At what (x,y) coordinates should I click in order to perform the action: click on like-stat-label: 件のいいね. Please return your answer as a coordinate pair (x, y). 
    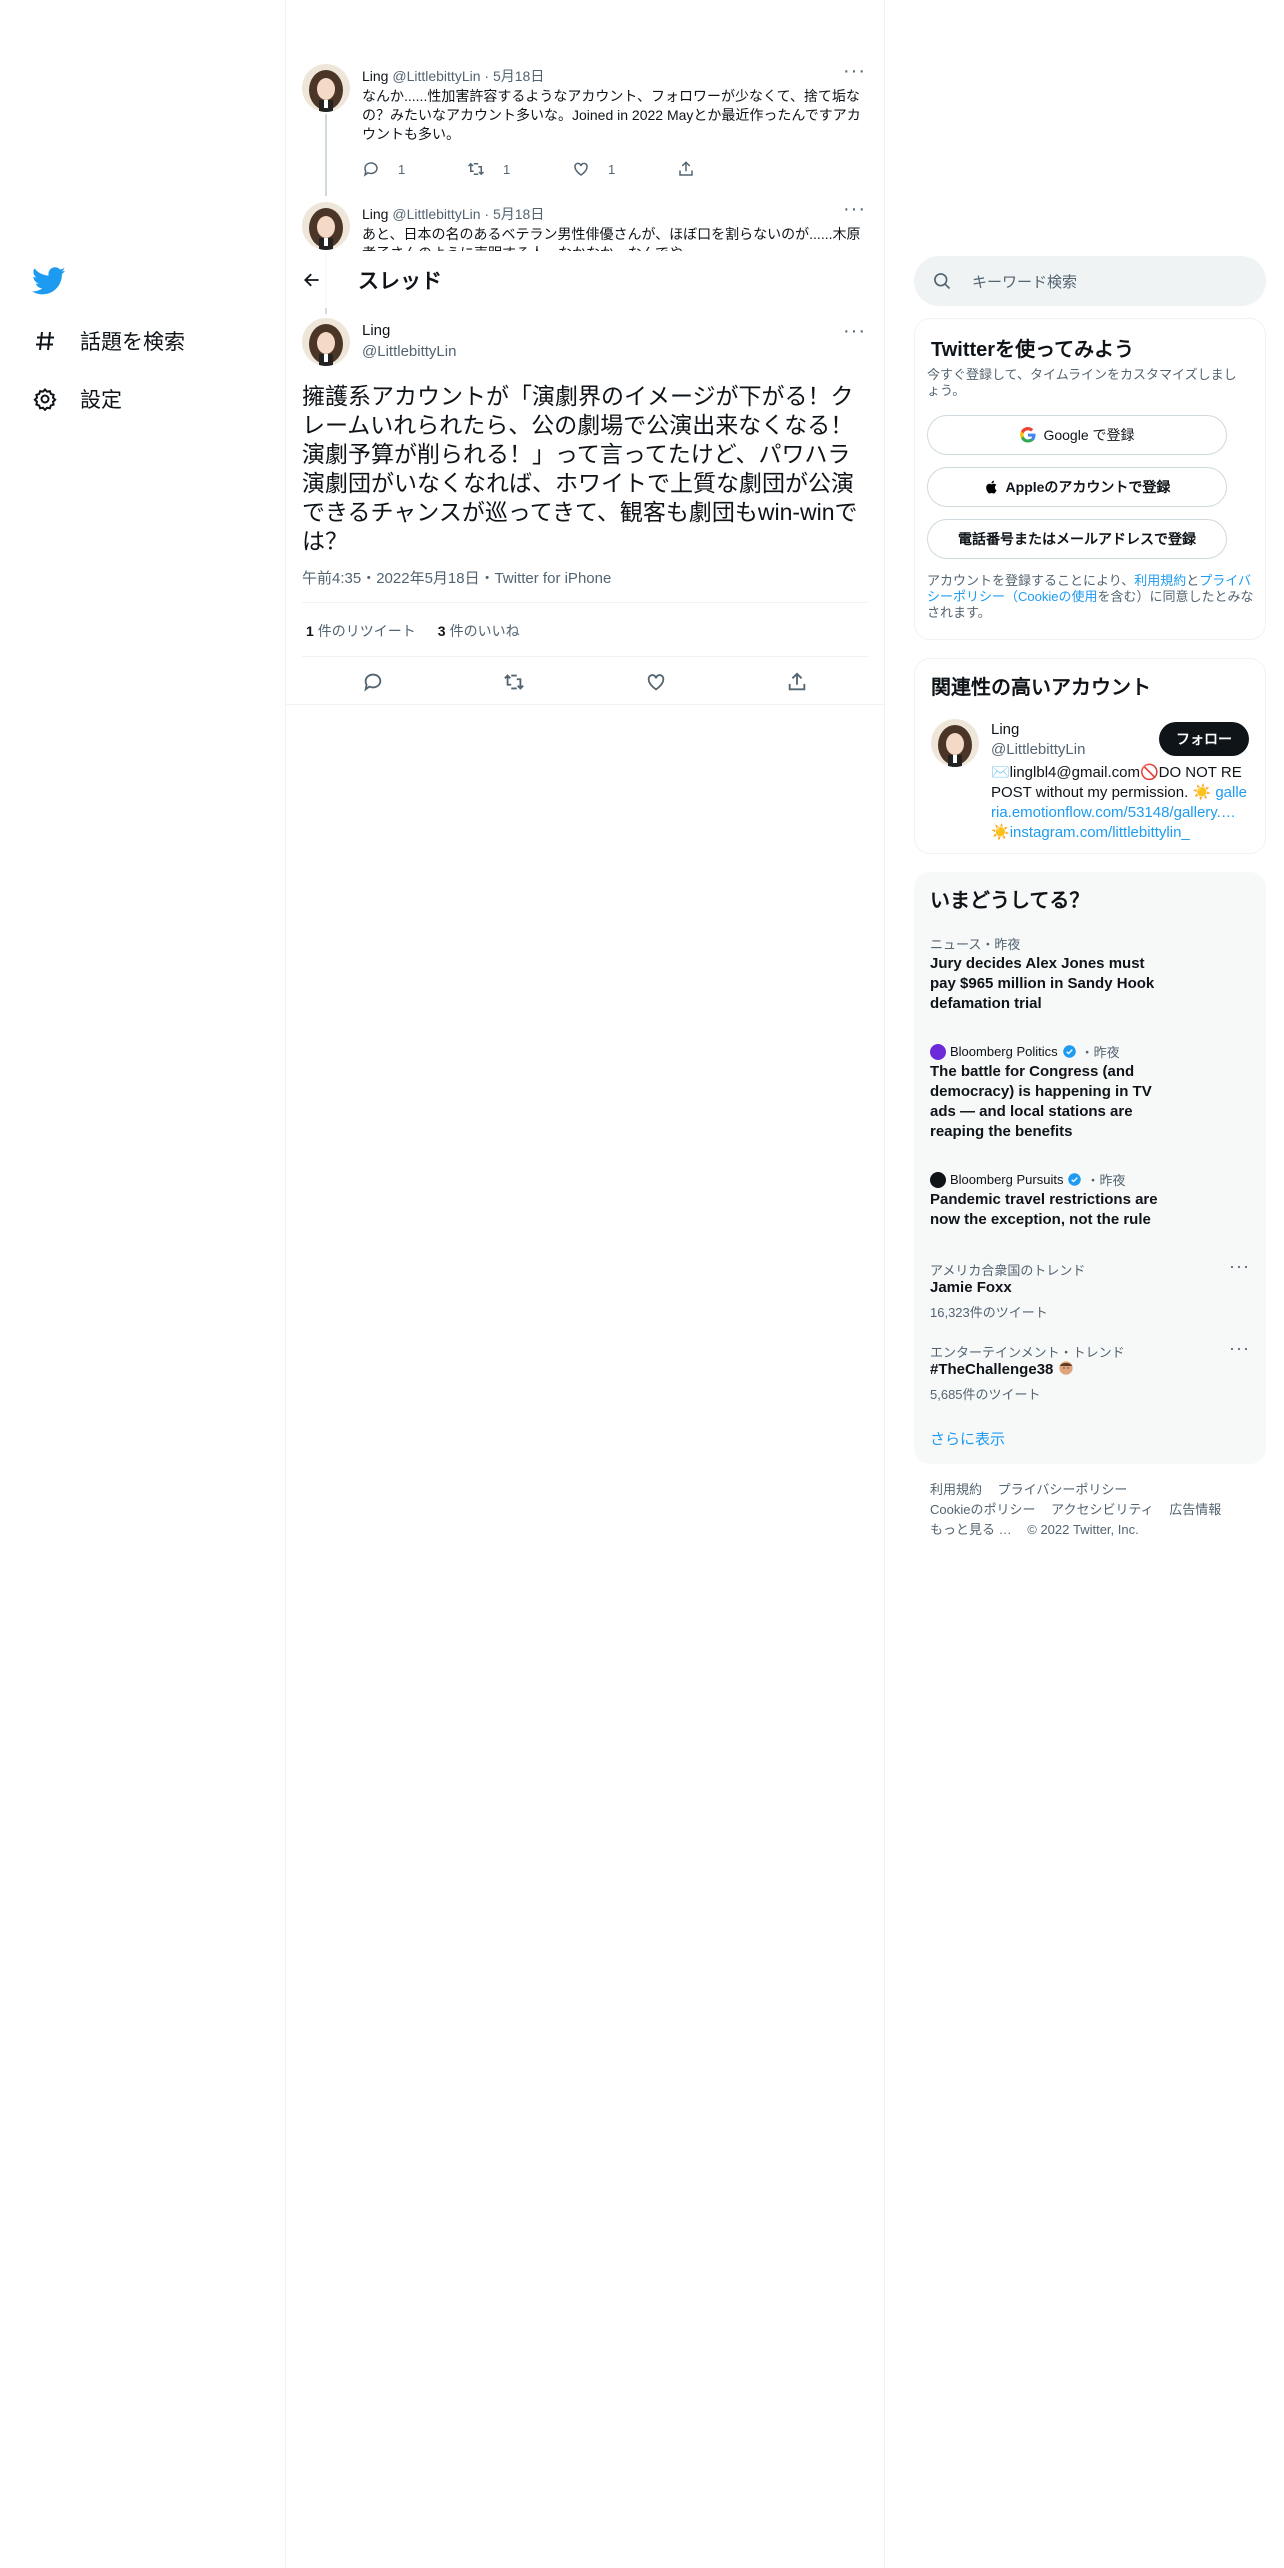
    Looking at the image, I should click on (484, 631).